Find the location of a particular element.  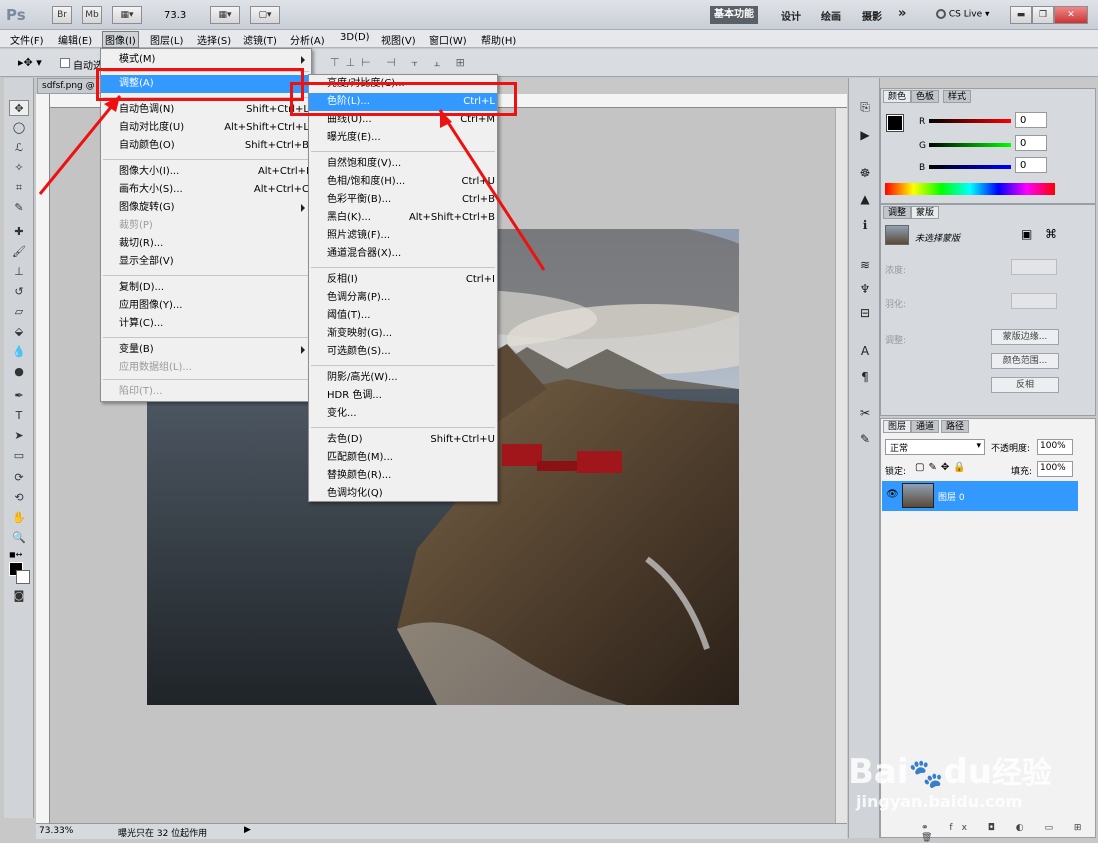

annotation-arrows is located at coordinates (292, 183).